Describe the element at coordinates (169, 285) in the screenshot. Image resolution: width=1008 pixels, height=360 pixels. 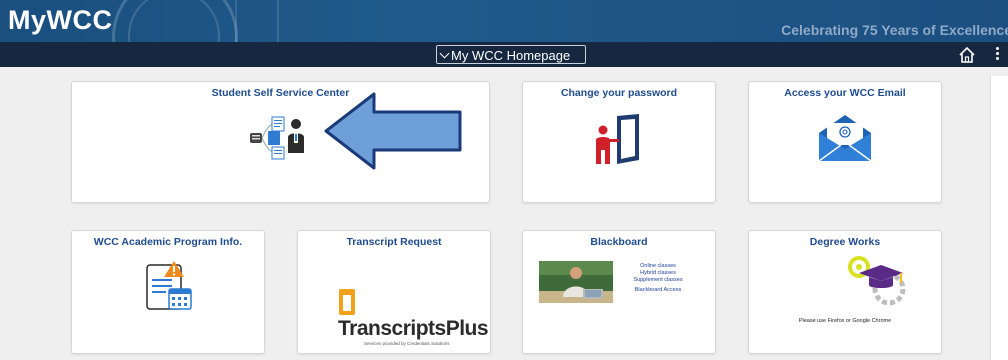
I see `document-warning-calendar-icon` at that location.